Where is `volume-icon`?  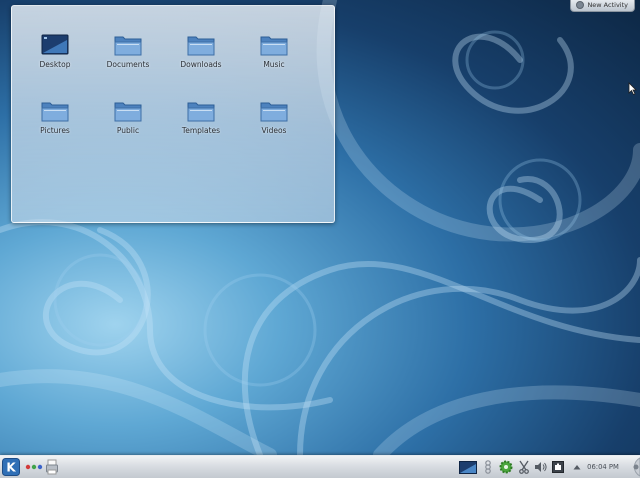 volume-icon is located at coordinates (540, 467).